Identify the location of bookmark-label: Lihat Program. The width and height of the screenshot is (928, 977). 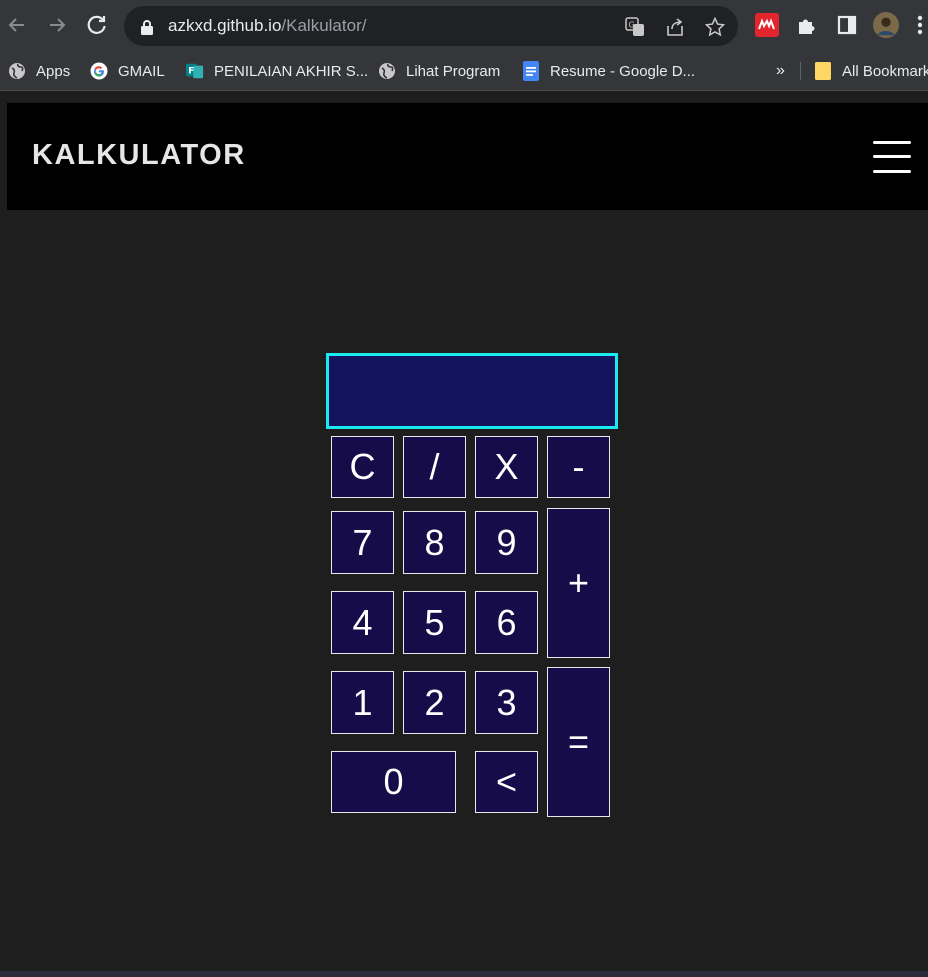
(453, 71).